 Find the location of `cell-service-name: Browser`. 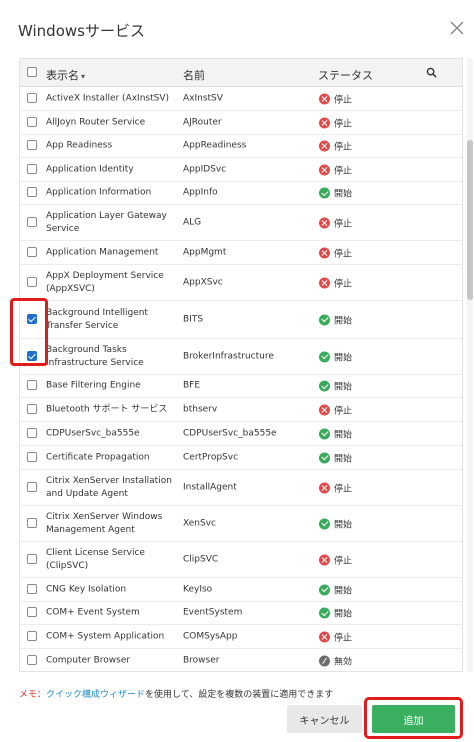

cell-service-name: Browser is located at coordinates (201, 660).